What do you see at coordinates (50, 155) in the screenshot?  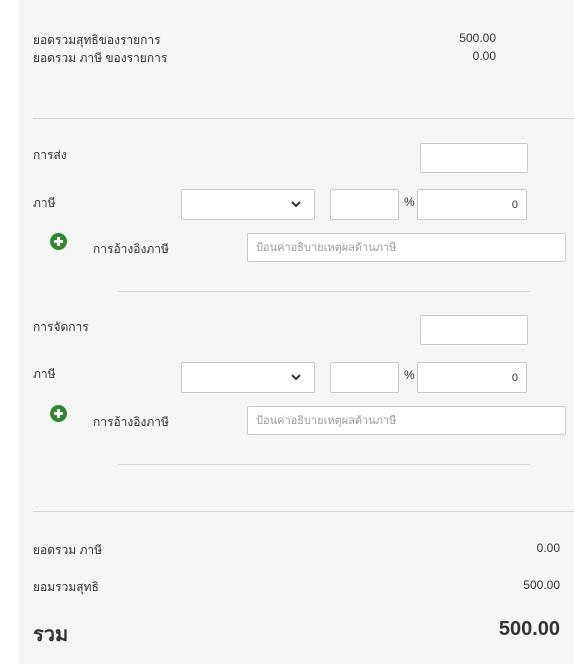 I see `shipping-label: การส่ง` at bounding box center [50, 155].